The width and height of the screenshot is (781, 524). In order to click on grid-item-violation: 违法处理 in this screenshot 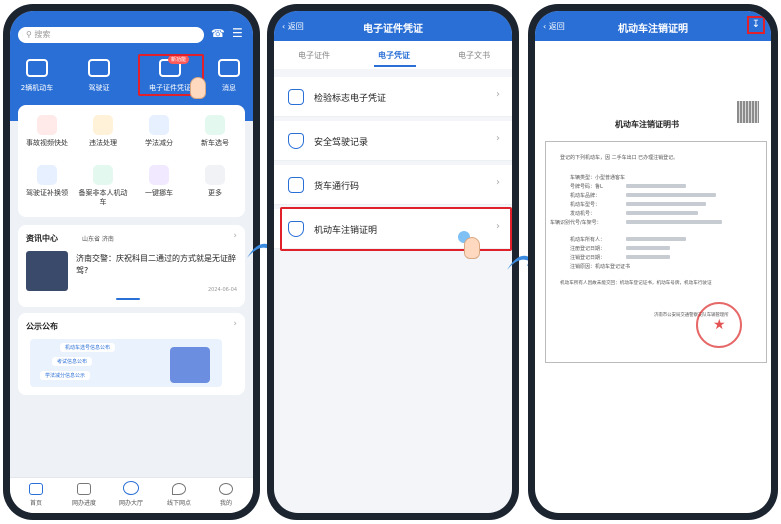, I will do `click(103, 131)`.